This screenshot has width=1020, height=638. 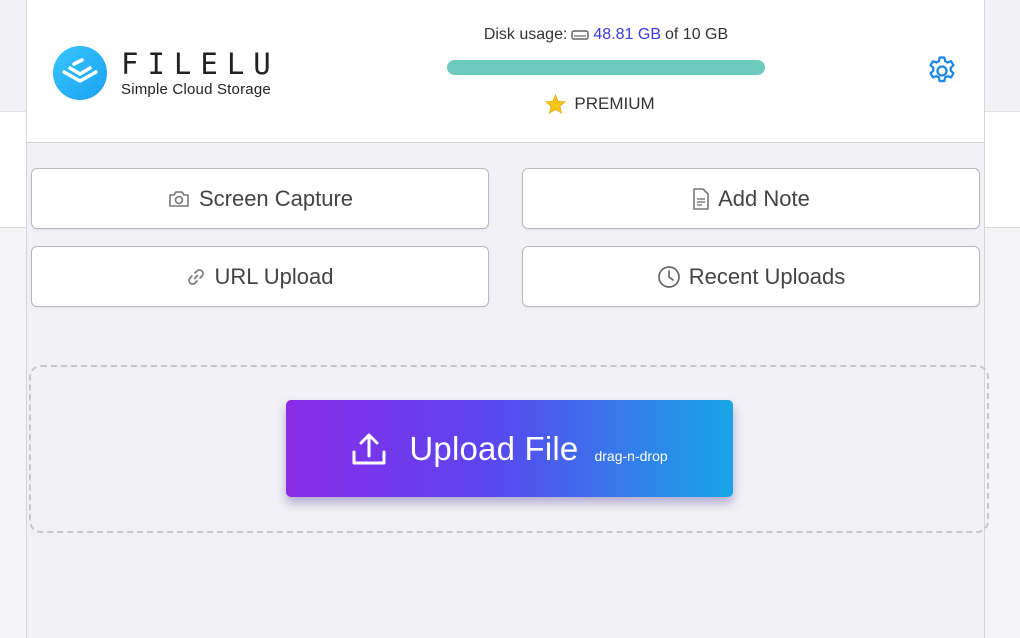 I want to click on screen-capture-button: Screen Capture, so click(x=260, y=198).